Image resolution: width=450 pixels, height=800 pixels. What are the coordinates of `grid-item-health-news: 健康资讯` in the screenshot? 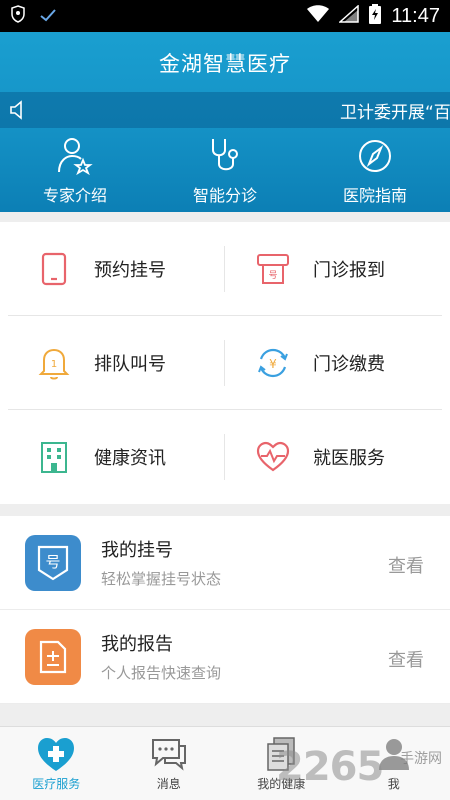 It's located at (112, 457).